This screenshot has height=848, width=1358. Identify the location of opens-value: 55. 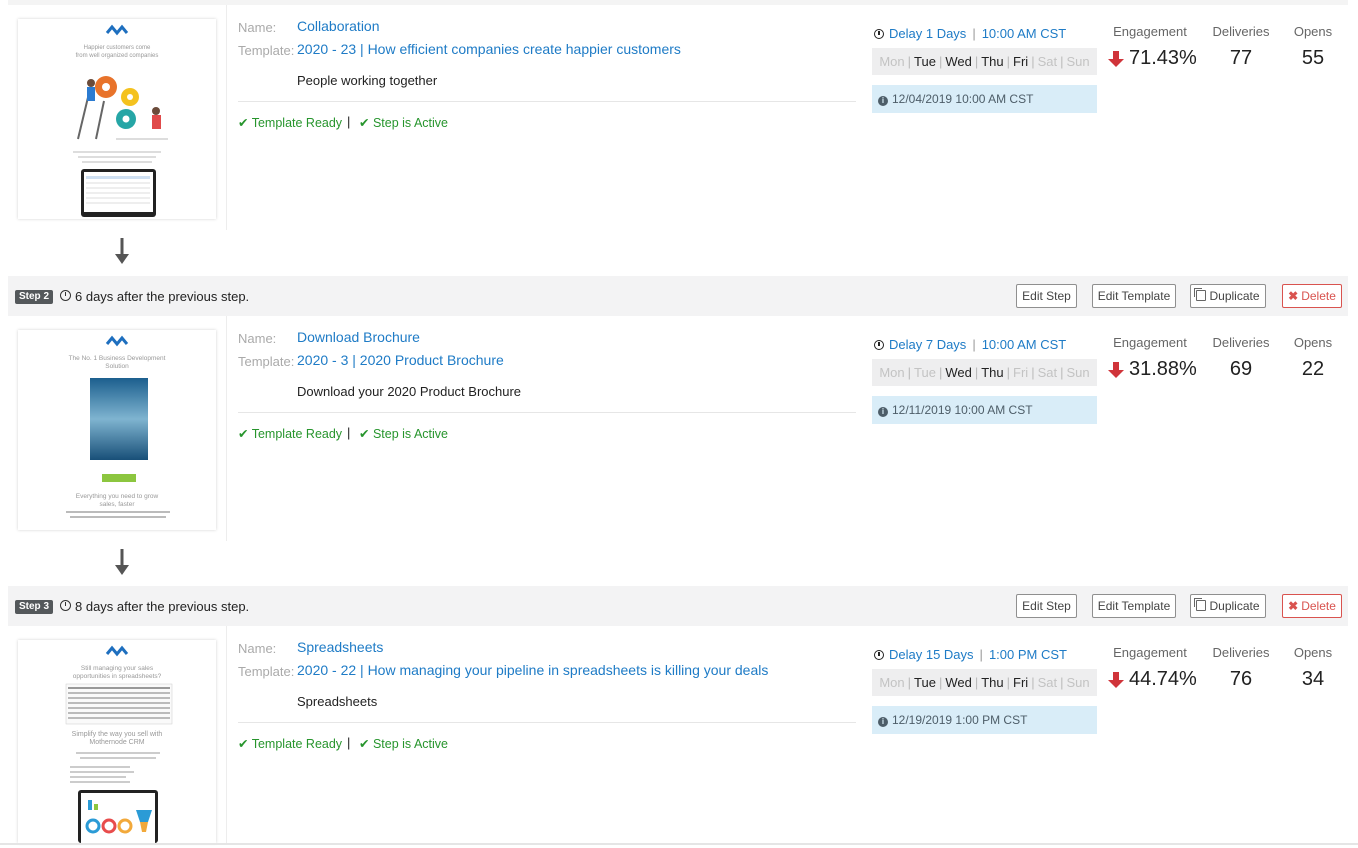
(1313, 58).